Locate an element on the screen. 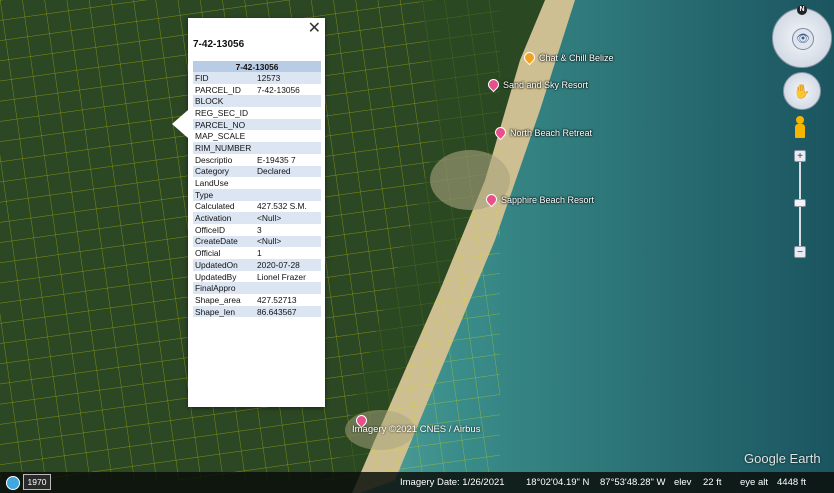 This screenshot has height=493, width=834. attribute-key: Shape_len is located at coordinates (224, 311).